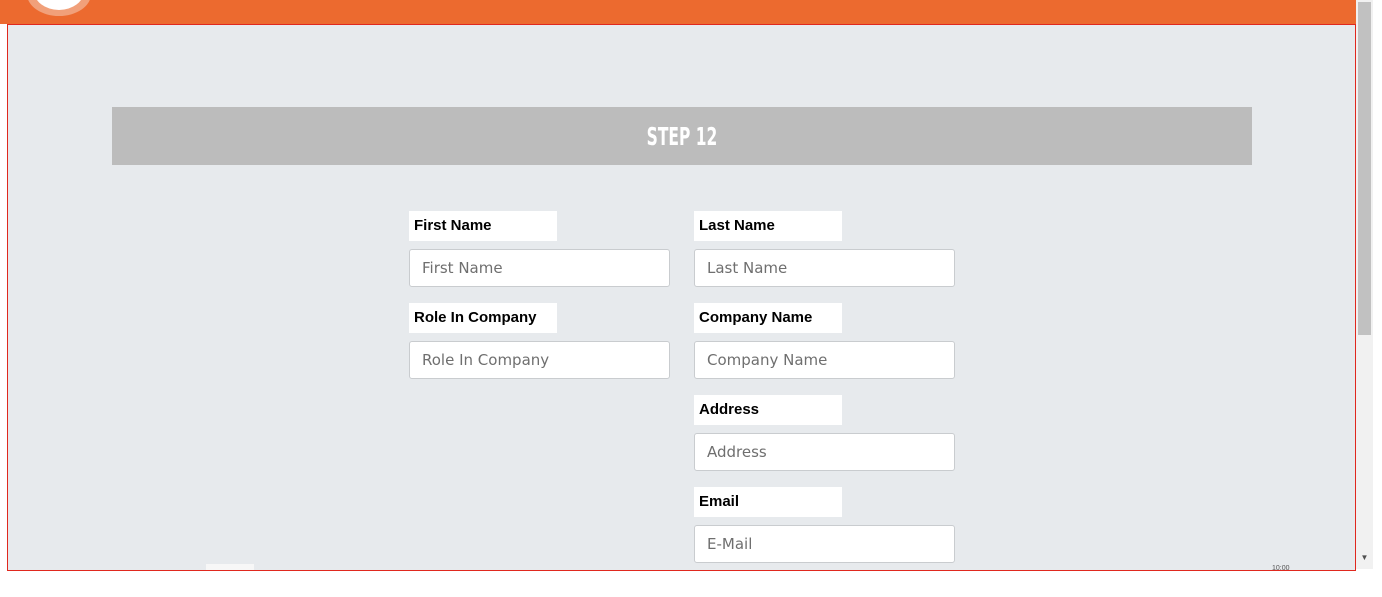  What do you see at coordinates (539, 268) in the screenshot?
I see `first-name-input` at bounding box center [539, 268].